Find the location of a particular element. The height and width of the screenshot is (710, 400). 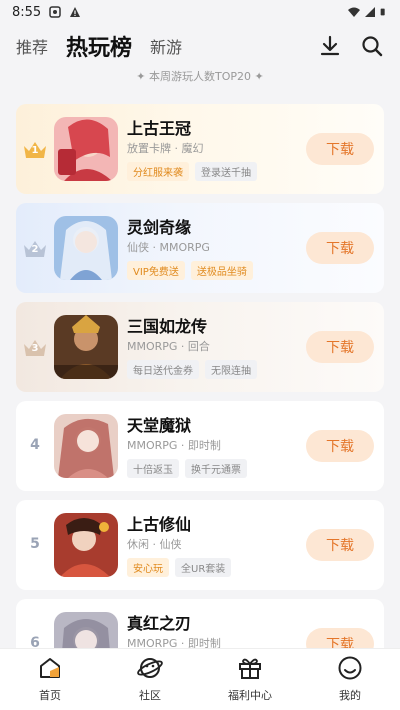

battery-icon is located at coordinates (382, 12).